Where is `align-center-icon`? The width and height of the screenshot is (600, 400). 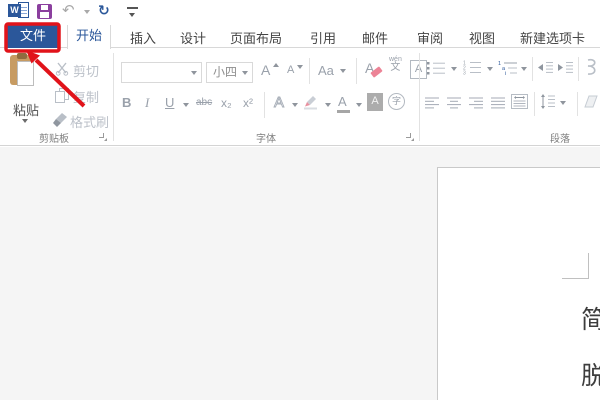
align-center-icon is located at coordinates (454, 103).